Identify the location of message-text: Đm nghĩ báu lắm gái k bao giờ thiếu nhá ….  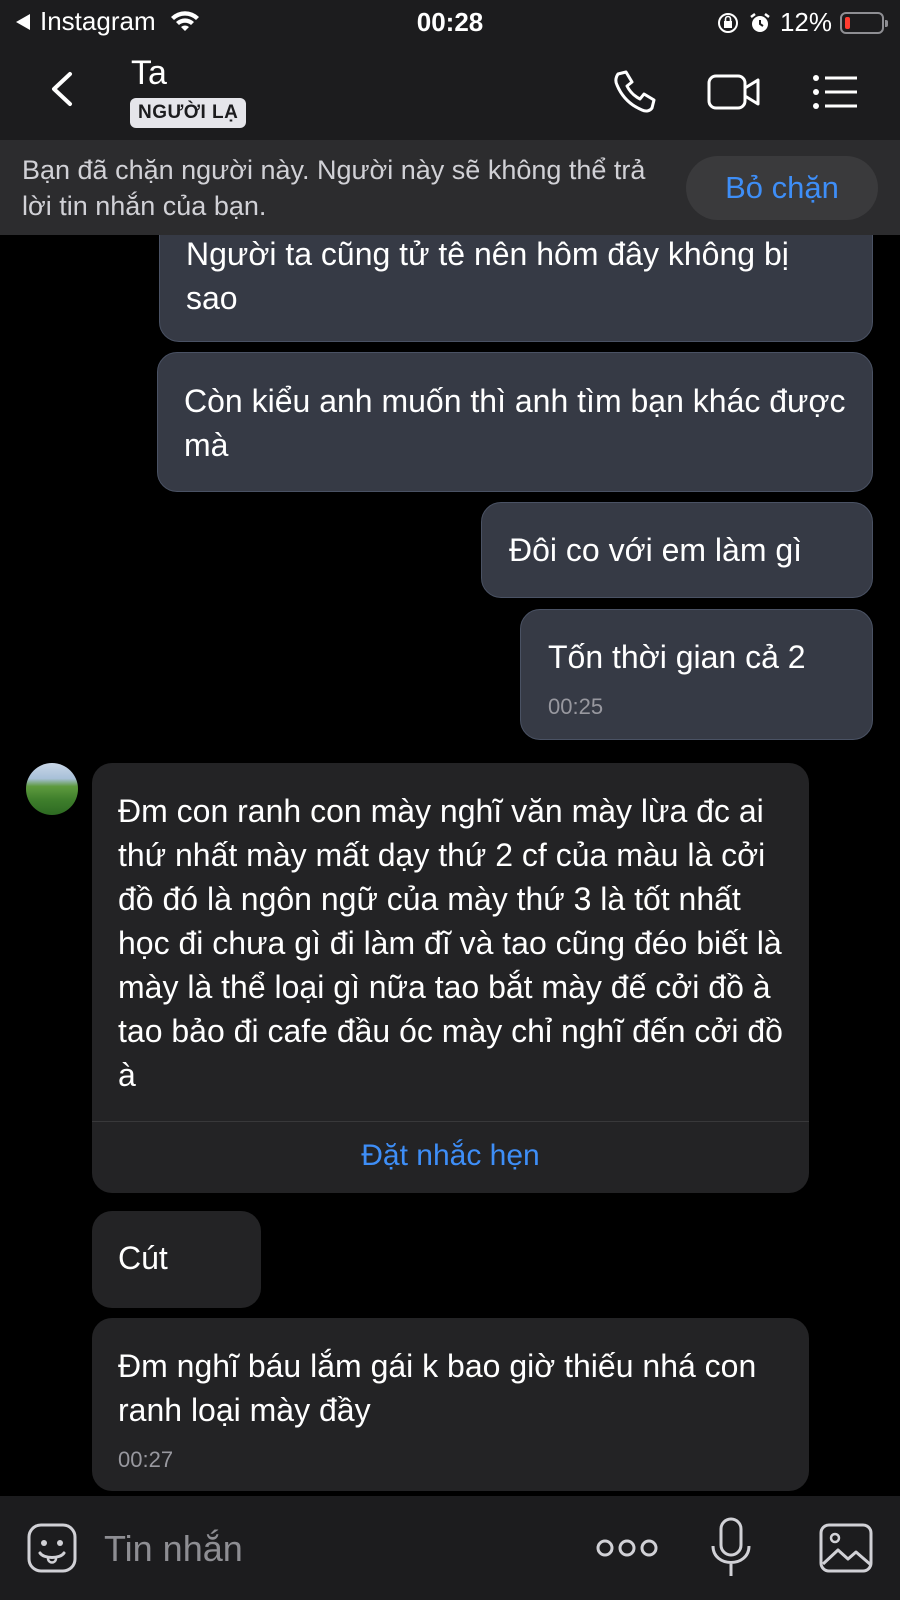
(437, 1388).